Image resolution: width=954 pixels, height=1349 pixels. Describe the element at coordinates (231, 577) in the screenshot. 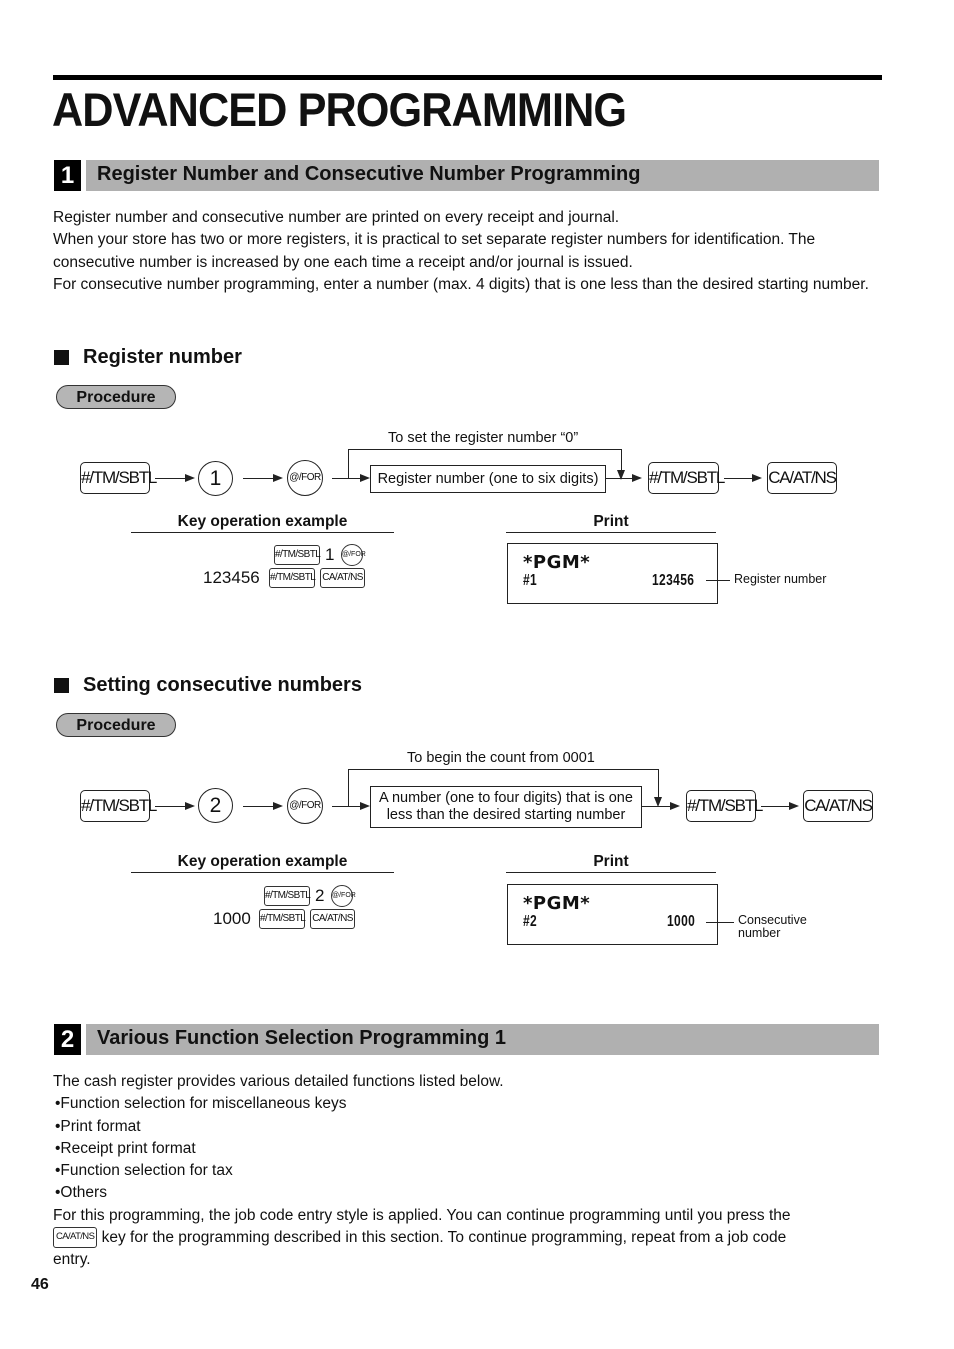

I see `example-value: 123456` at that location.